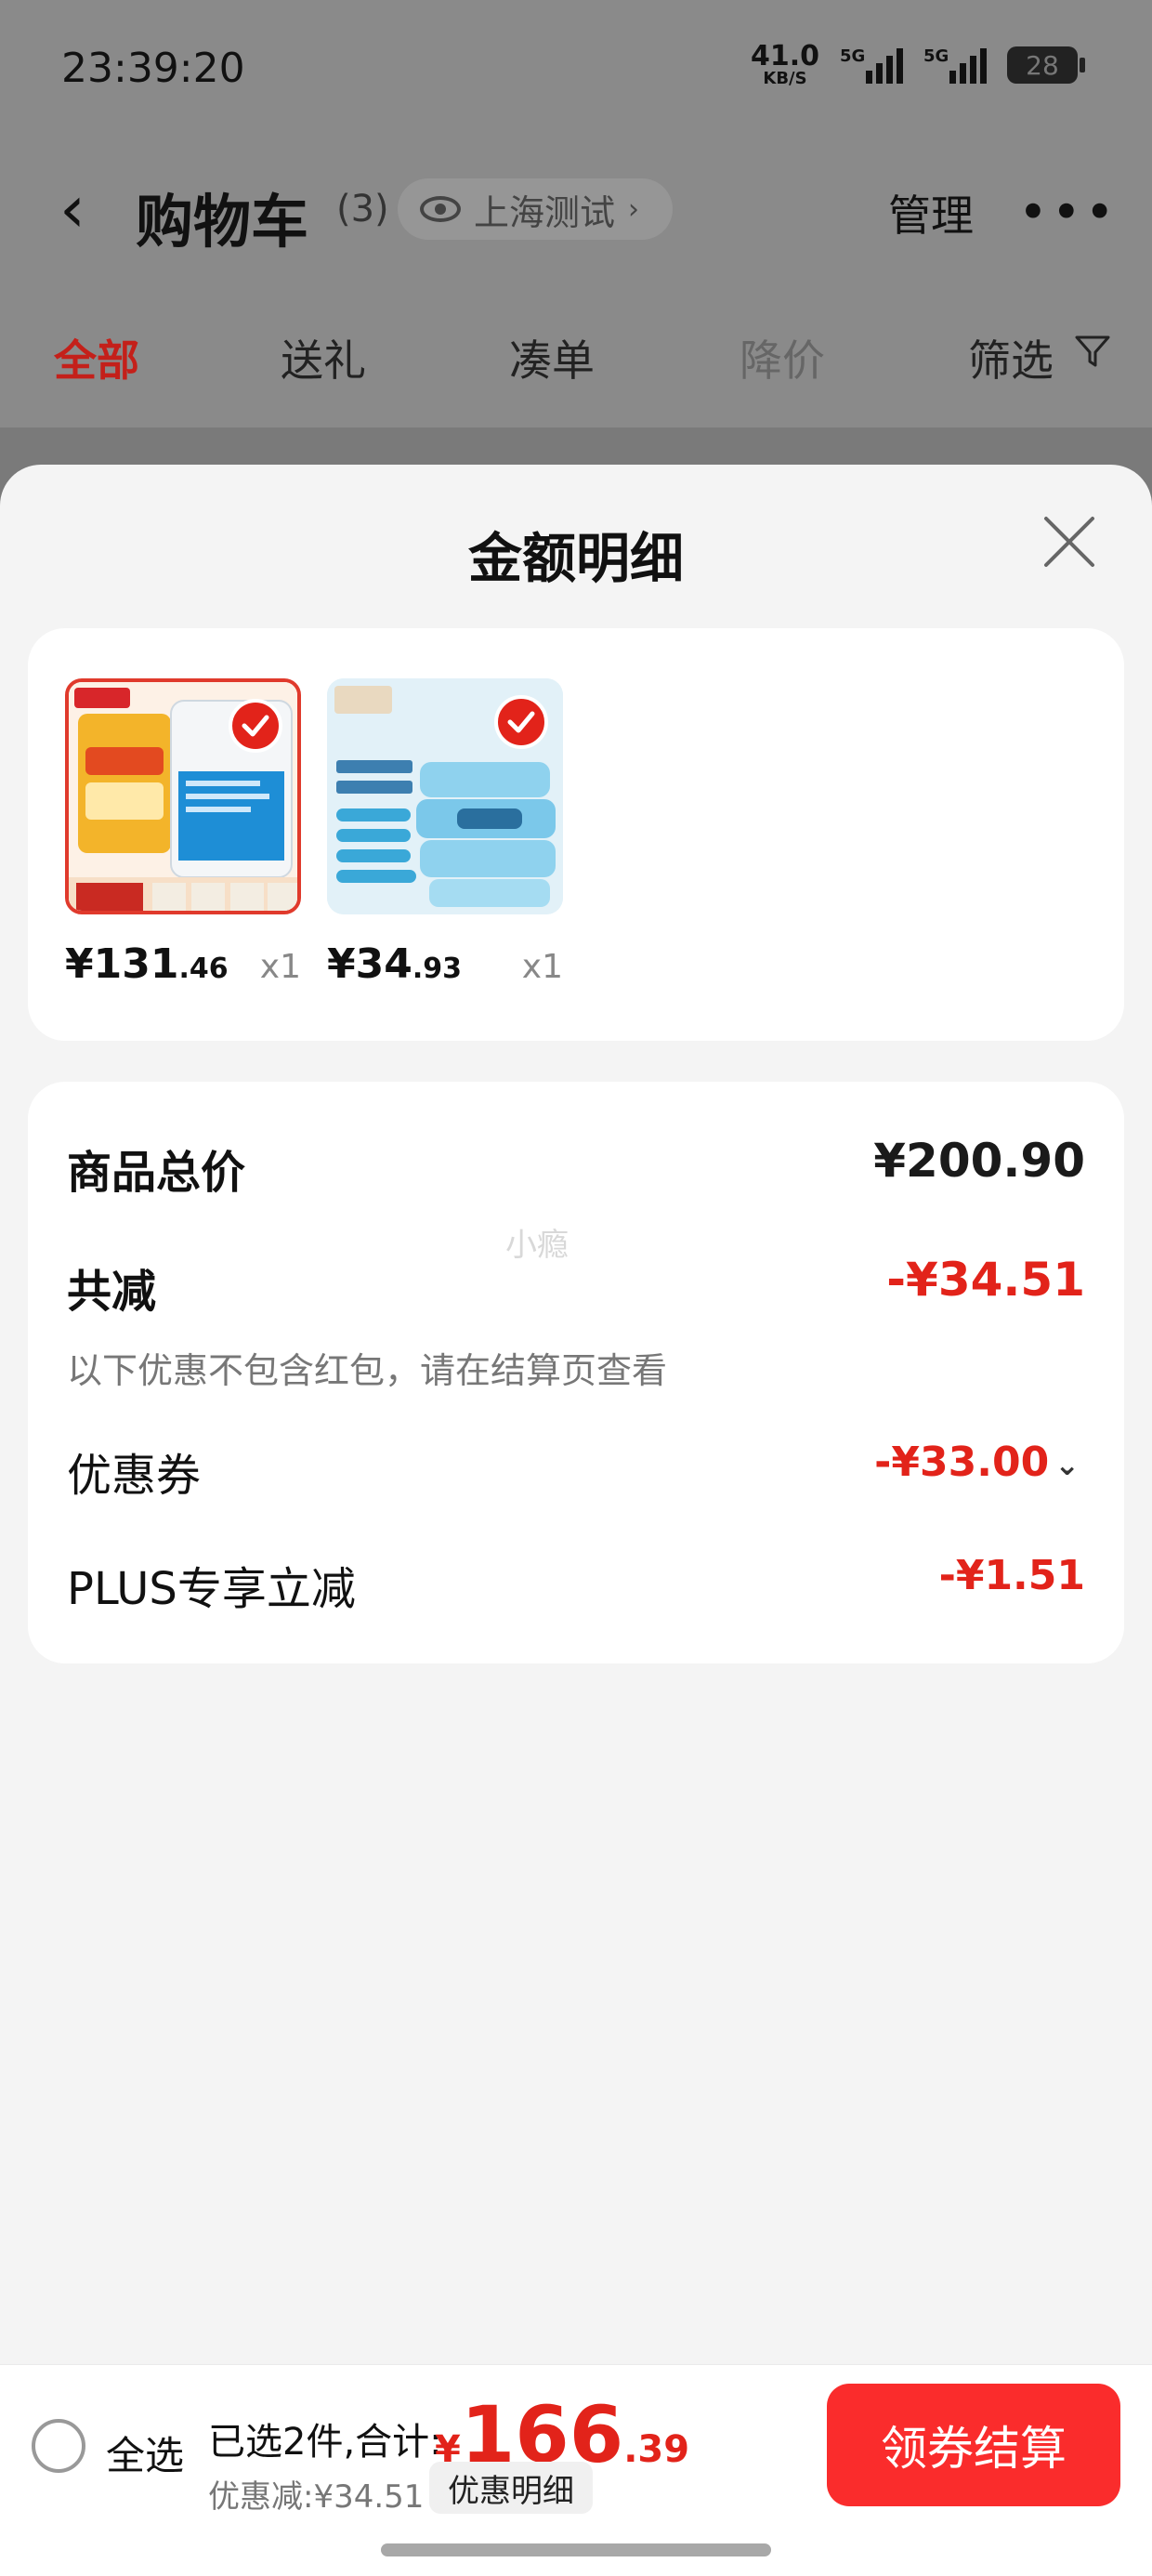 This screenshot has width=1152, height=2576. I want to click on tab-all: 全部, so click(96, 357).